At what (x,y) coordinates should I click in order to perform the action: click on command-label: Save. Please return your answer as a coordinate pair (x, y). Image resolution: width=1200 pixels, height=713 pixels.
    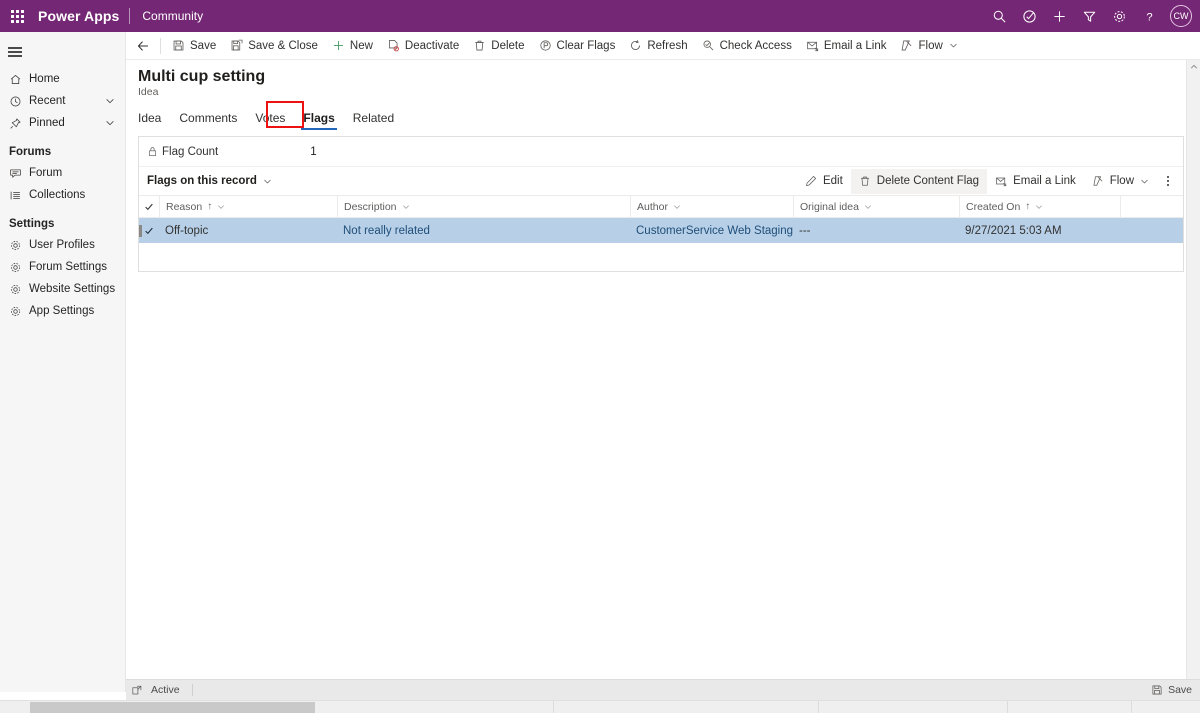
    Looking at the image, I should click on (203, 45).